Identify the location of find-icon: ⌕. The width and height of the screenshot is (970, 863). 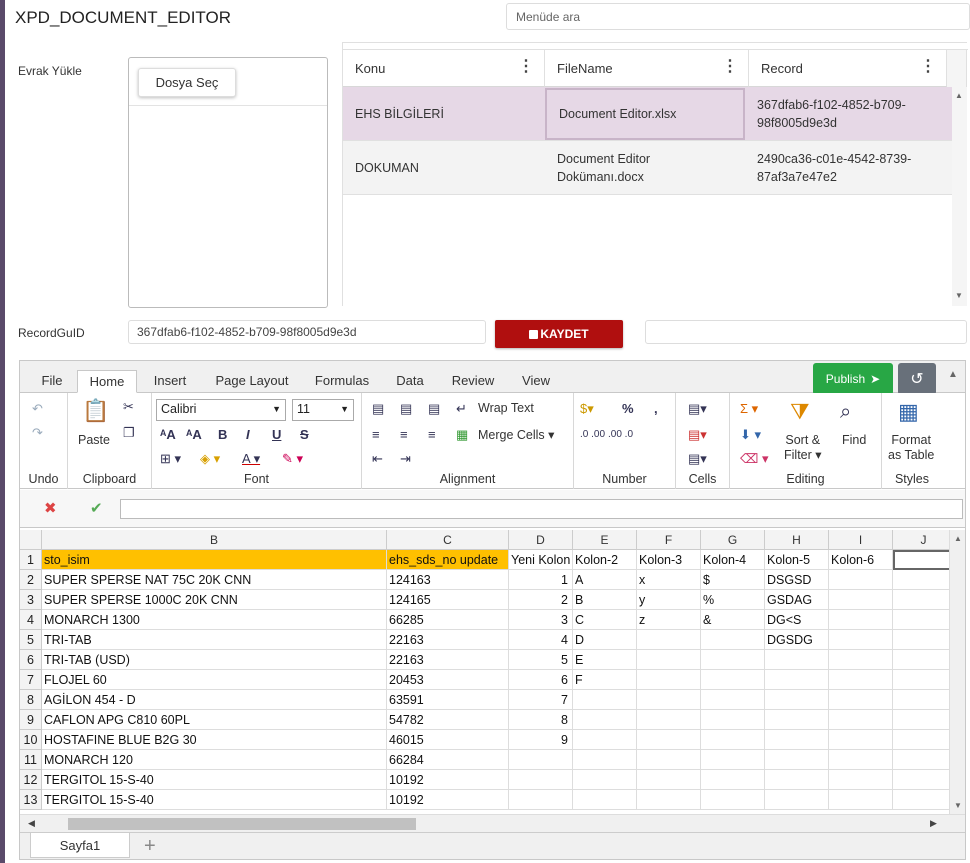
(845, 412).